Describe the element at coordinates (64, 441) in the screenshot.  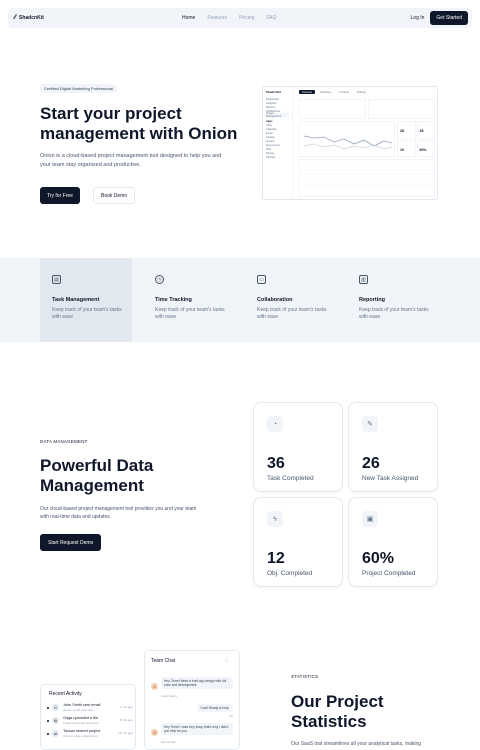
I see `data-management-eyebrow: DATA MANAGEMENT` at that location.